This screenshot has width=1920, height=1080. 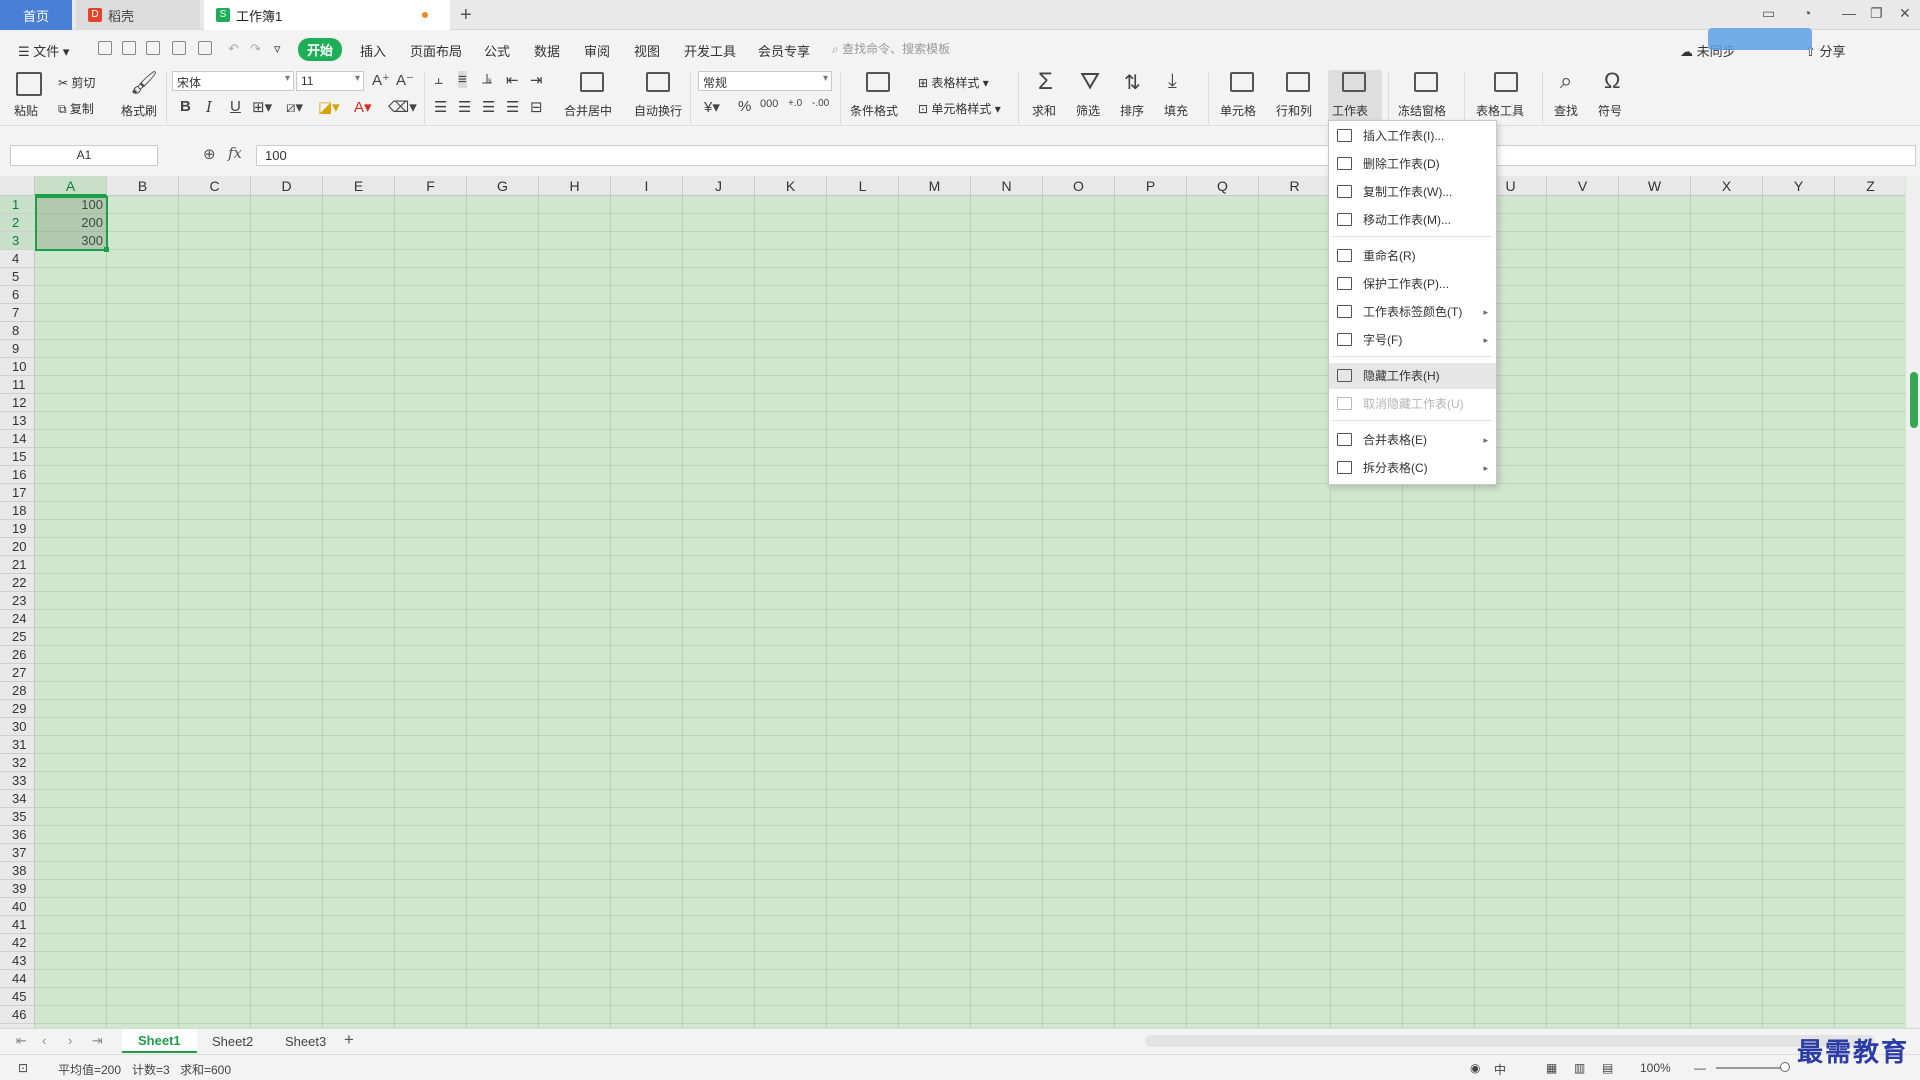 What do you see at coordinates (1132, 110) in the screenshot?
I see `sort-button: 排序` at bounding box center [1132, 110].